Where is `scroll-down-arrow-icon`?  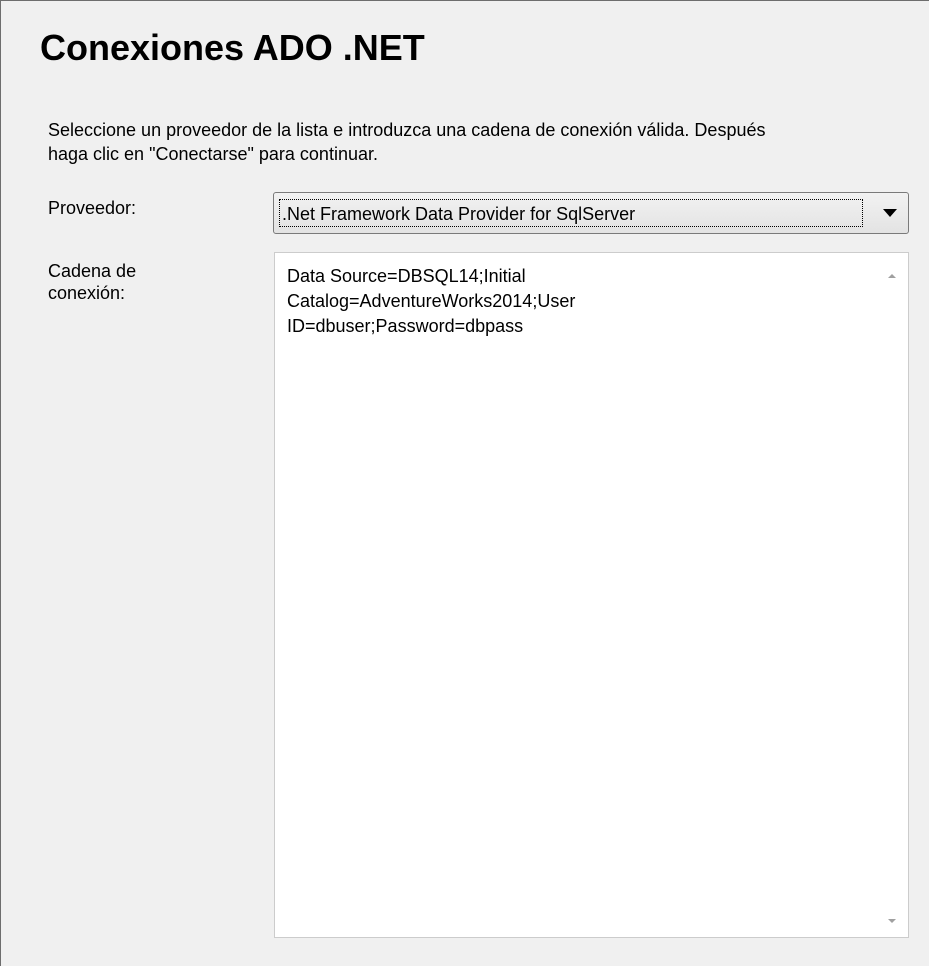
scroll-down-arrow-icon is located at coordinates (892, 918).